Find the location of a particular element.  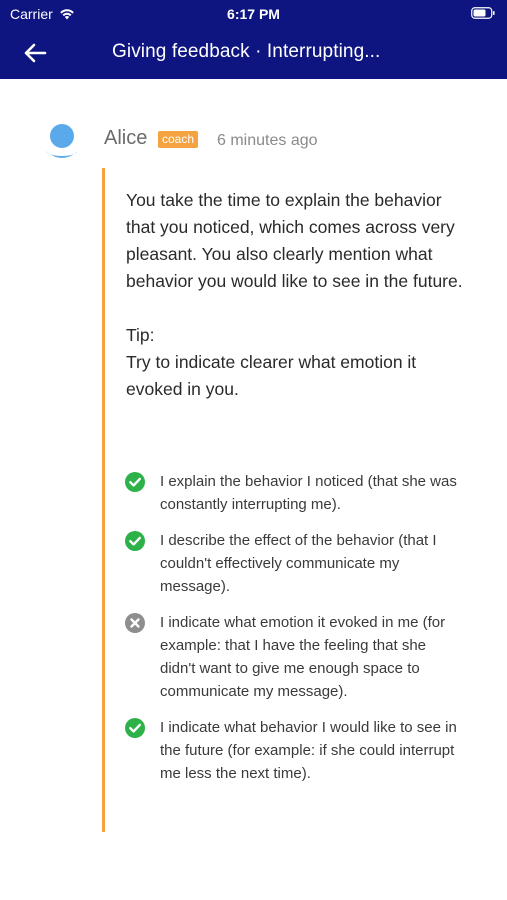

arrow-left-icon is located at coordinates (35, 53).